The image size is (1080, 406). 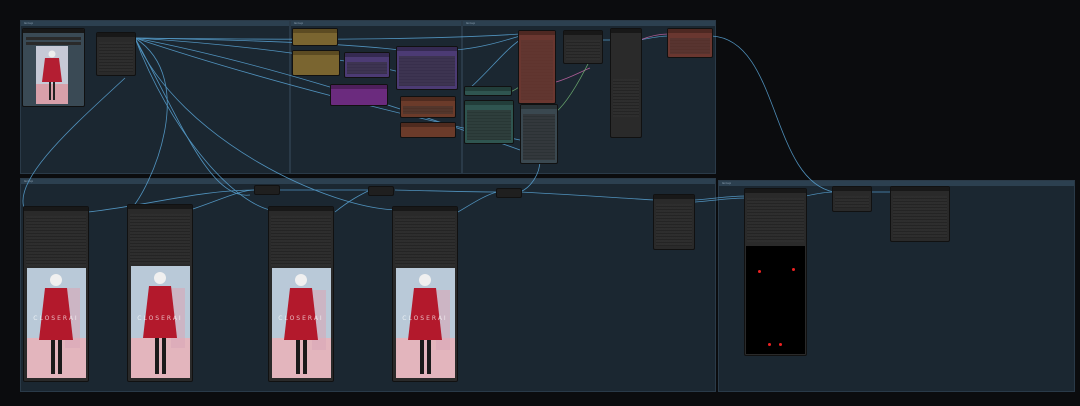 I want to click on magenta-node, so click(x=359, y=95).